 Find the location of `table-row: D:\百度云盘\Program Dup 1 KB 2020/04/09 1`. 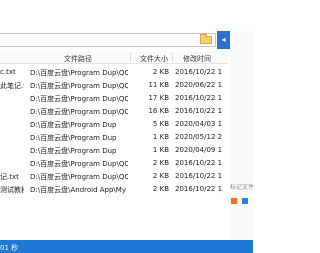

table-row: D:\百度云盘\Program Dup 1 KB 2020/04/09 1 is located at coordinates (114, 150).